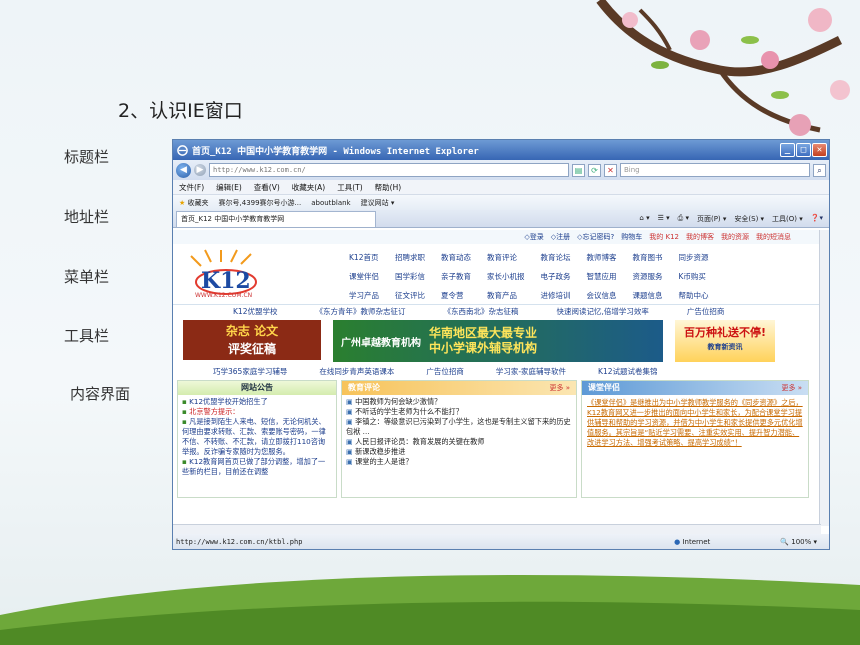  I want to click on nav-item: 教育论坛, so click(556, 257).